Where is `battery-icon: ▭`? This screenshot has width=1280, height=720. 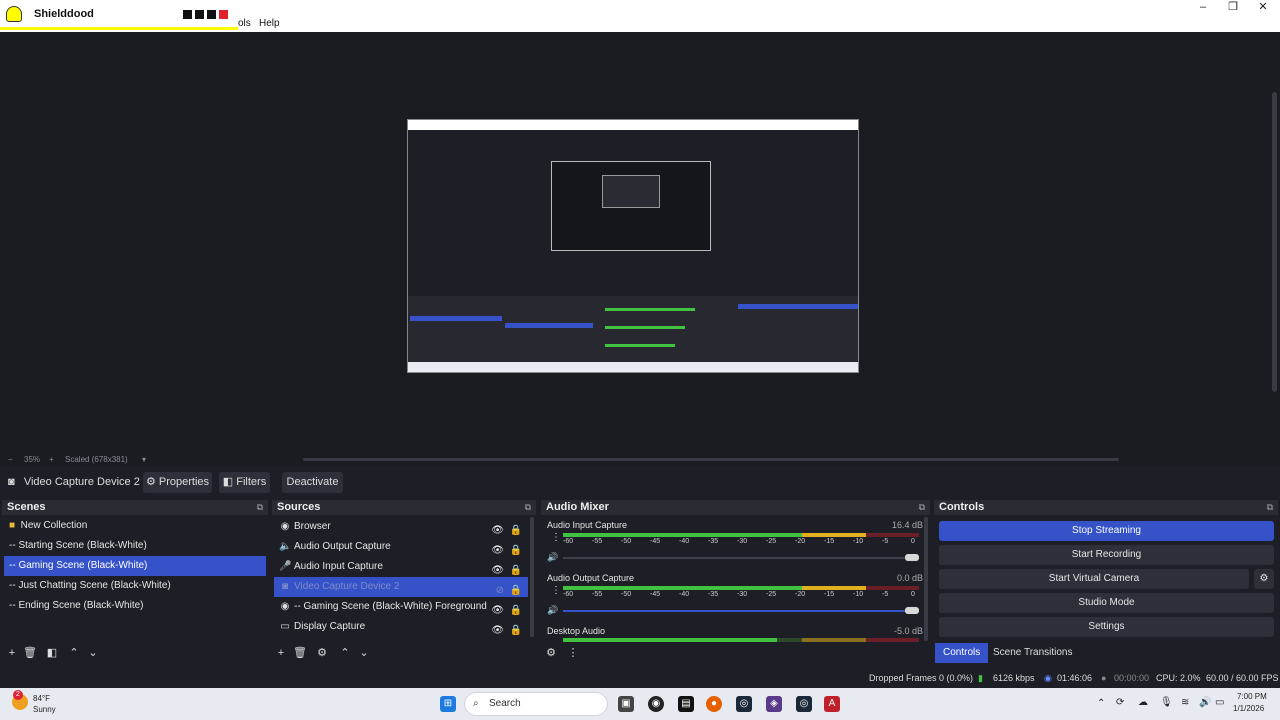
battery-icon: ▭ is located at coordinates (1219, 702).